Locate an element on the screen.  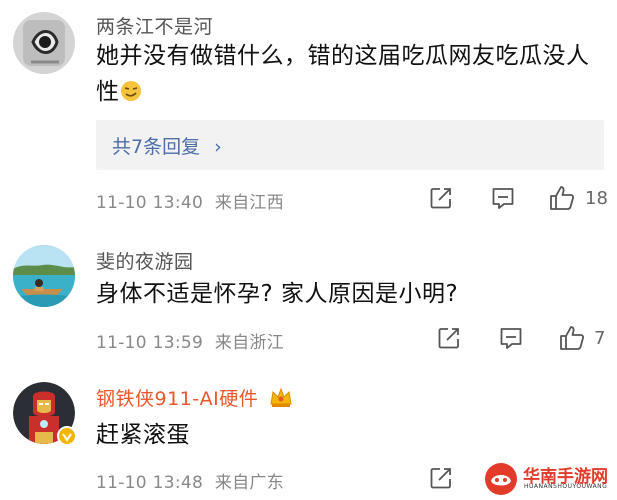
replies-box: 共7条回复 › is located at coordinates (350, 145).